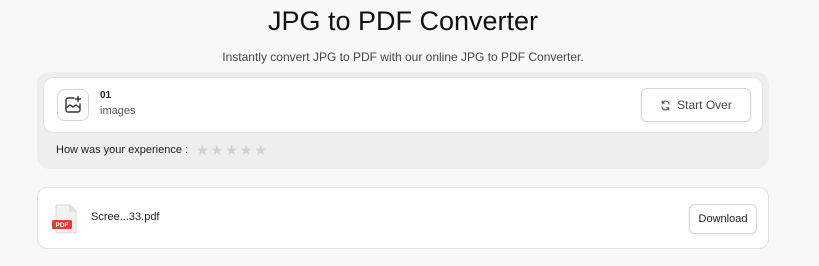  Describe the element at coordinates (246, 150) in the screenshot. I see `star-icon-4: ★` at that location.